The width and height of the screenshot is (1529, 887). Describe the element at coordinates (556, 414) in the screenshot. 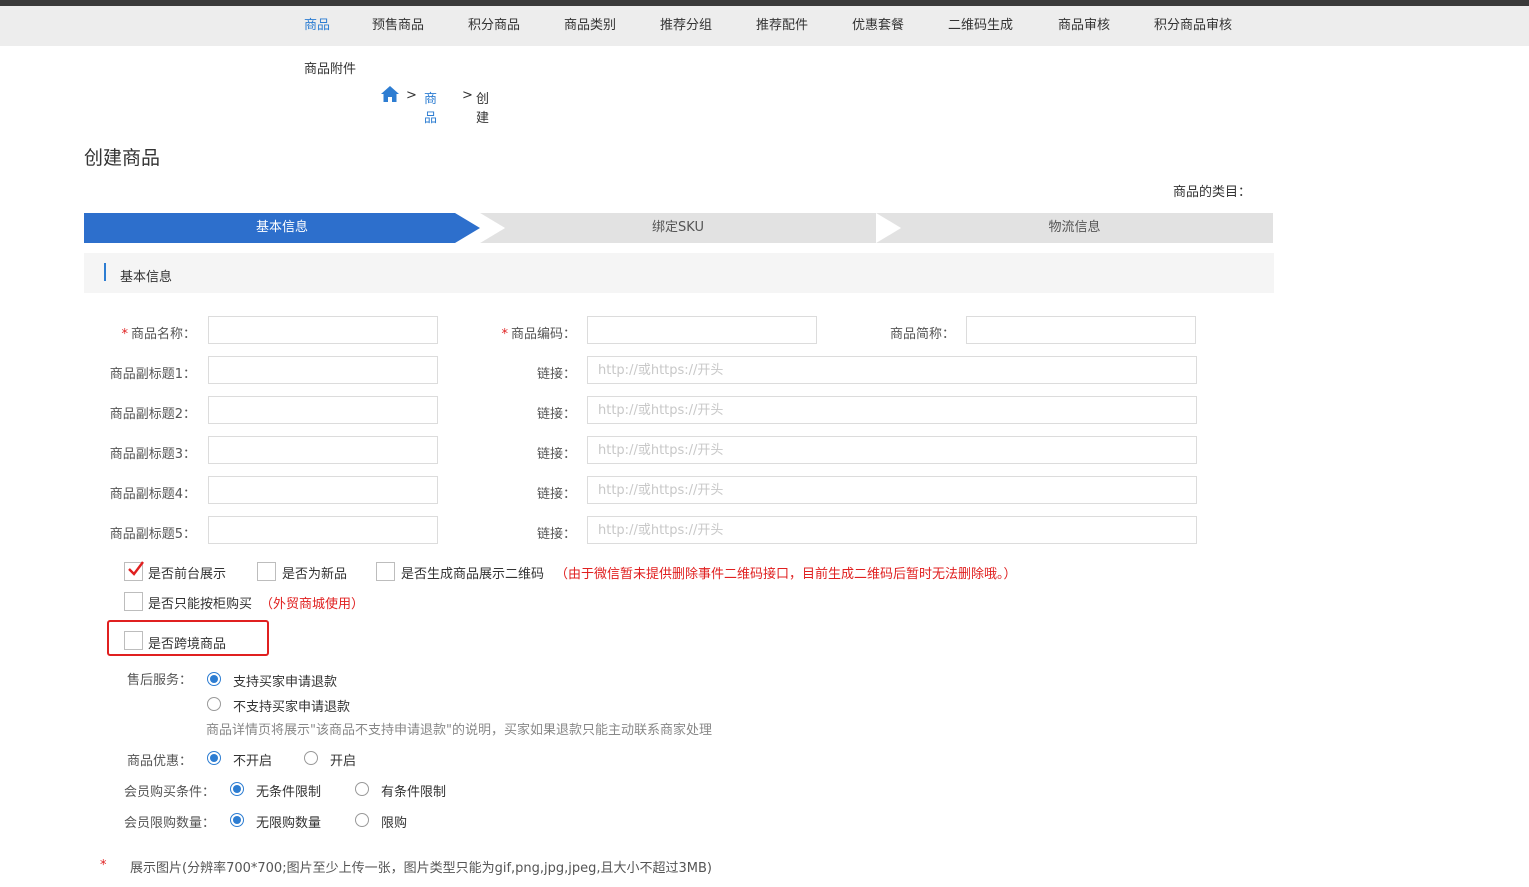

I see `link-2-label: 链接：` at that location.